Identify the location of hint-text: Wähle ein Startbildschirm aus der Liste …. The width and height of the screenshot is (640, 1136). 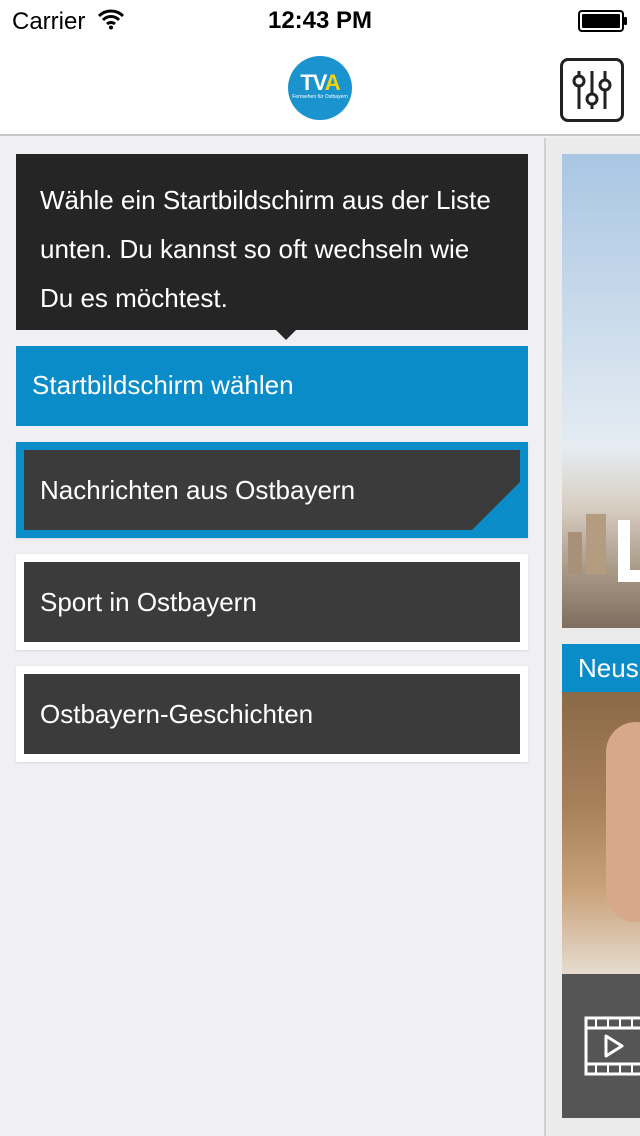
(265, 249).